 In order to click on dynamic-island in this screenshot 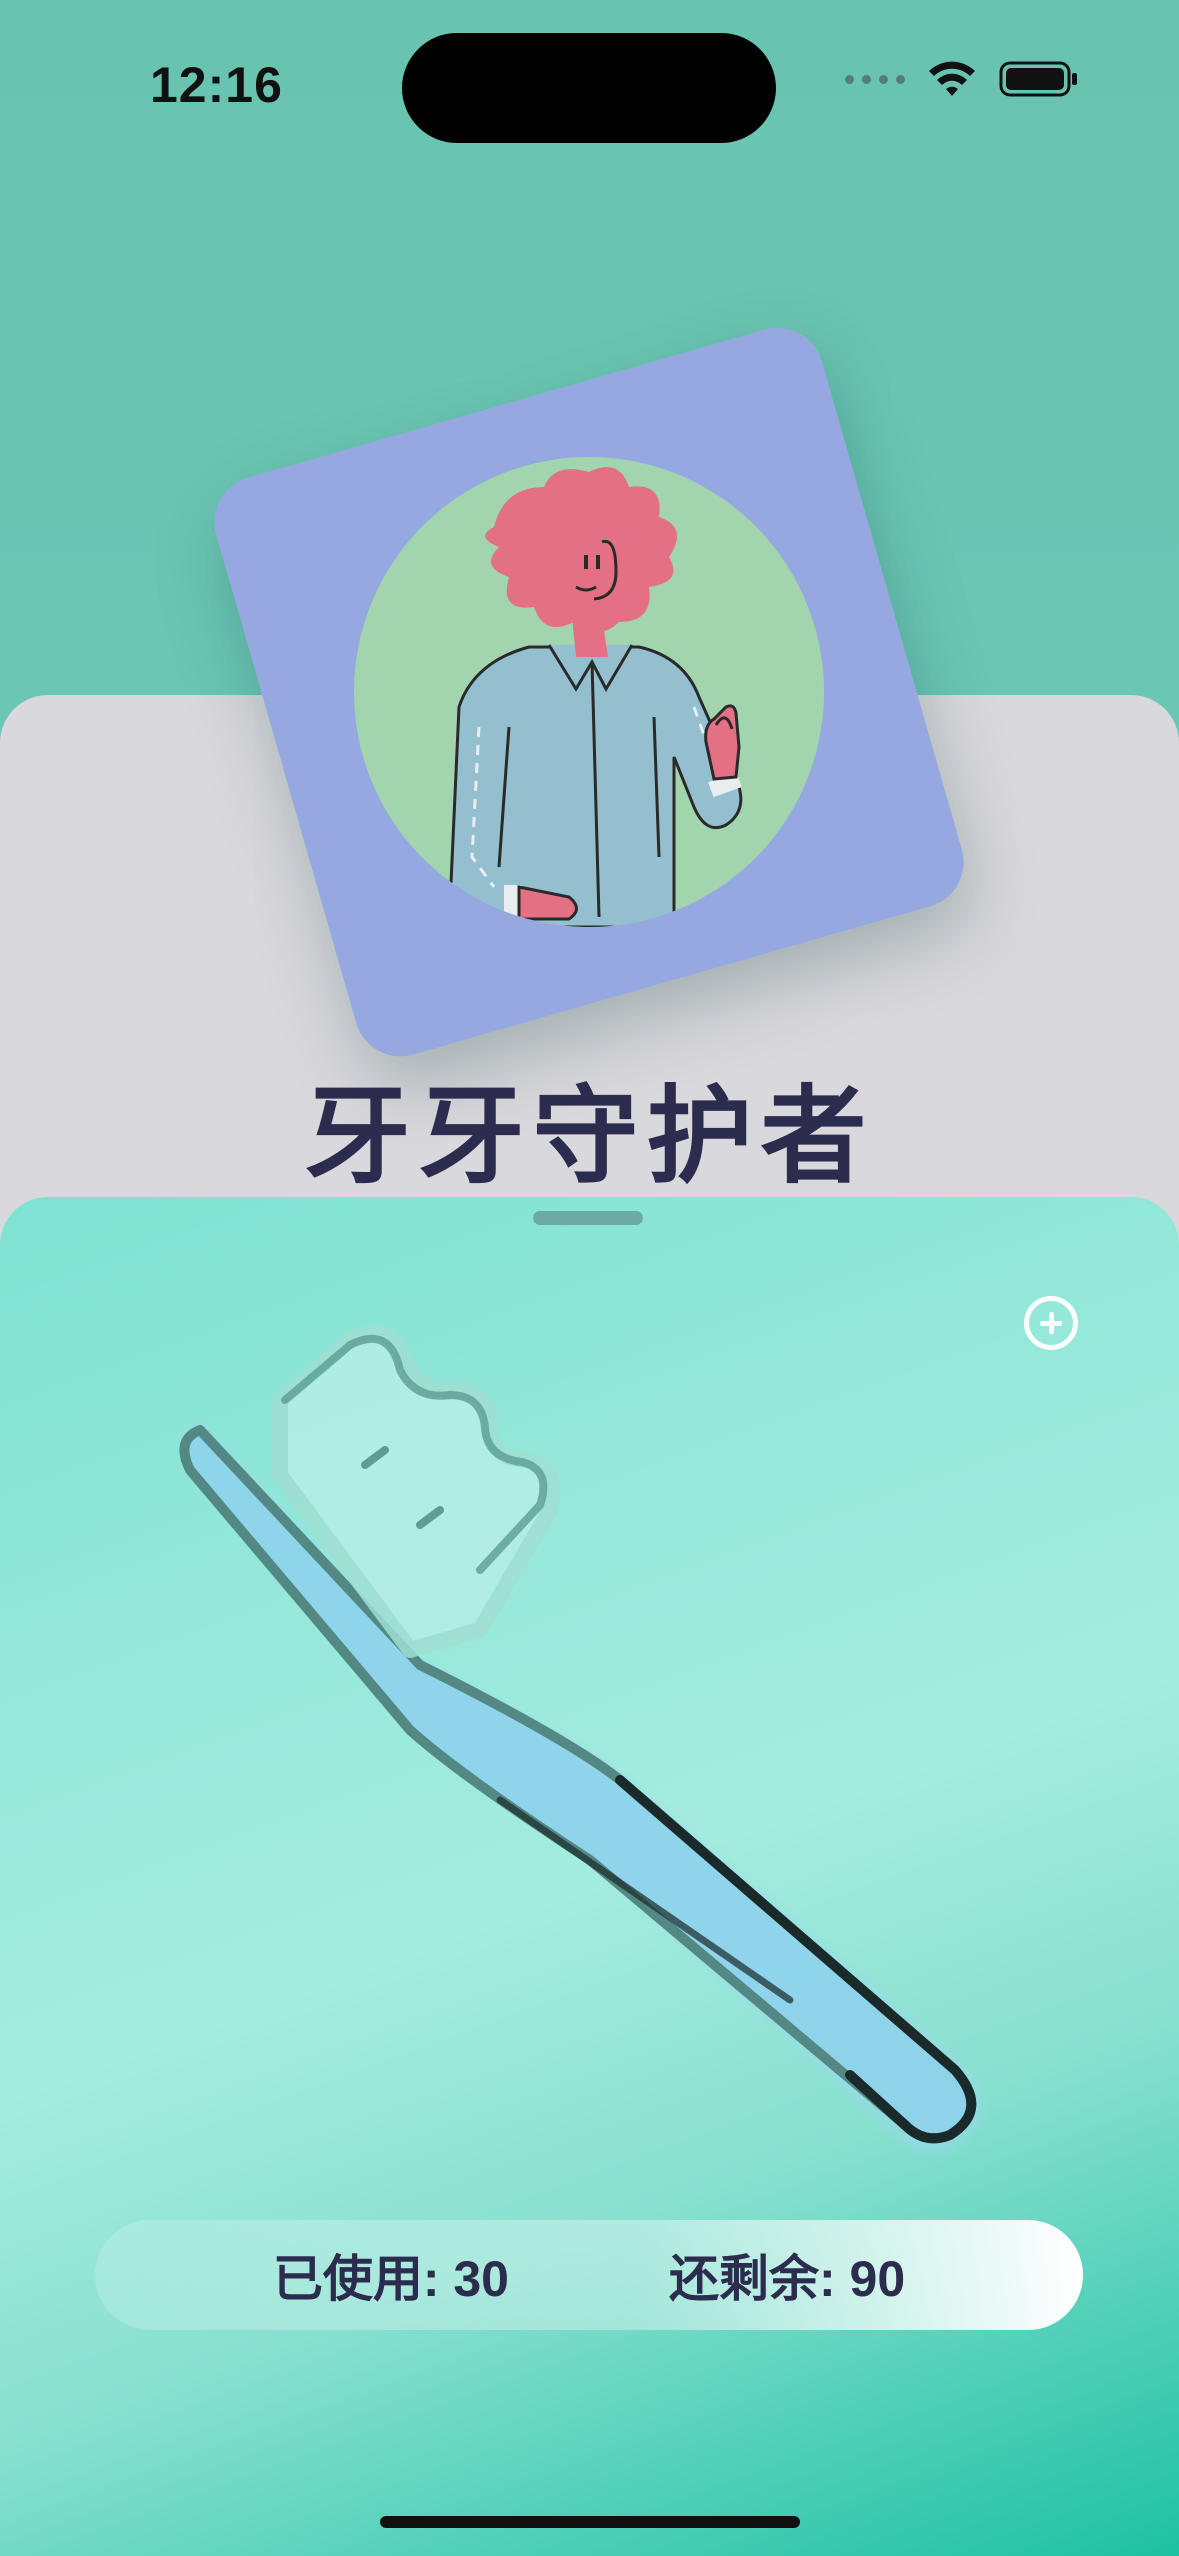, I will do `click(589, 88)`.